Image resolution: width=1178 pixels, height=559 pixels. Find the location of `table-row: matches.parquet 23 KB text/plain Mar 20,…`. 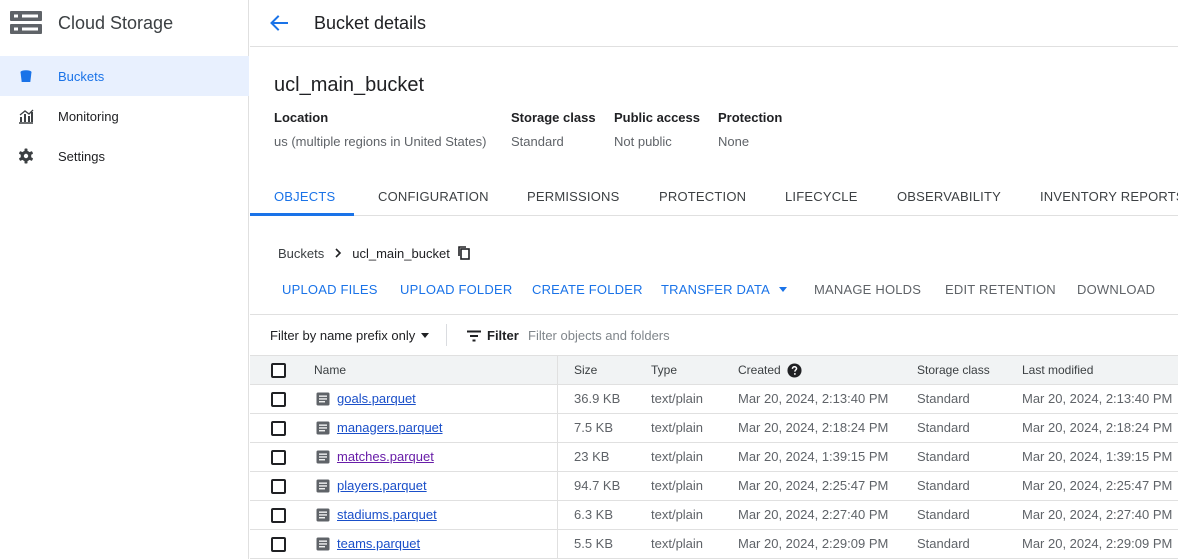

table-row: matches.parquet 23 KB text/plain Mar 20,… is located at coordinates (714, 457).